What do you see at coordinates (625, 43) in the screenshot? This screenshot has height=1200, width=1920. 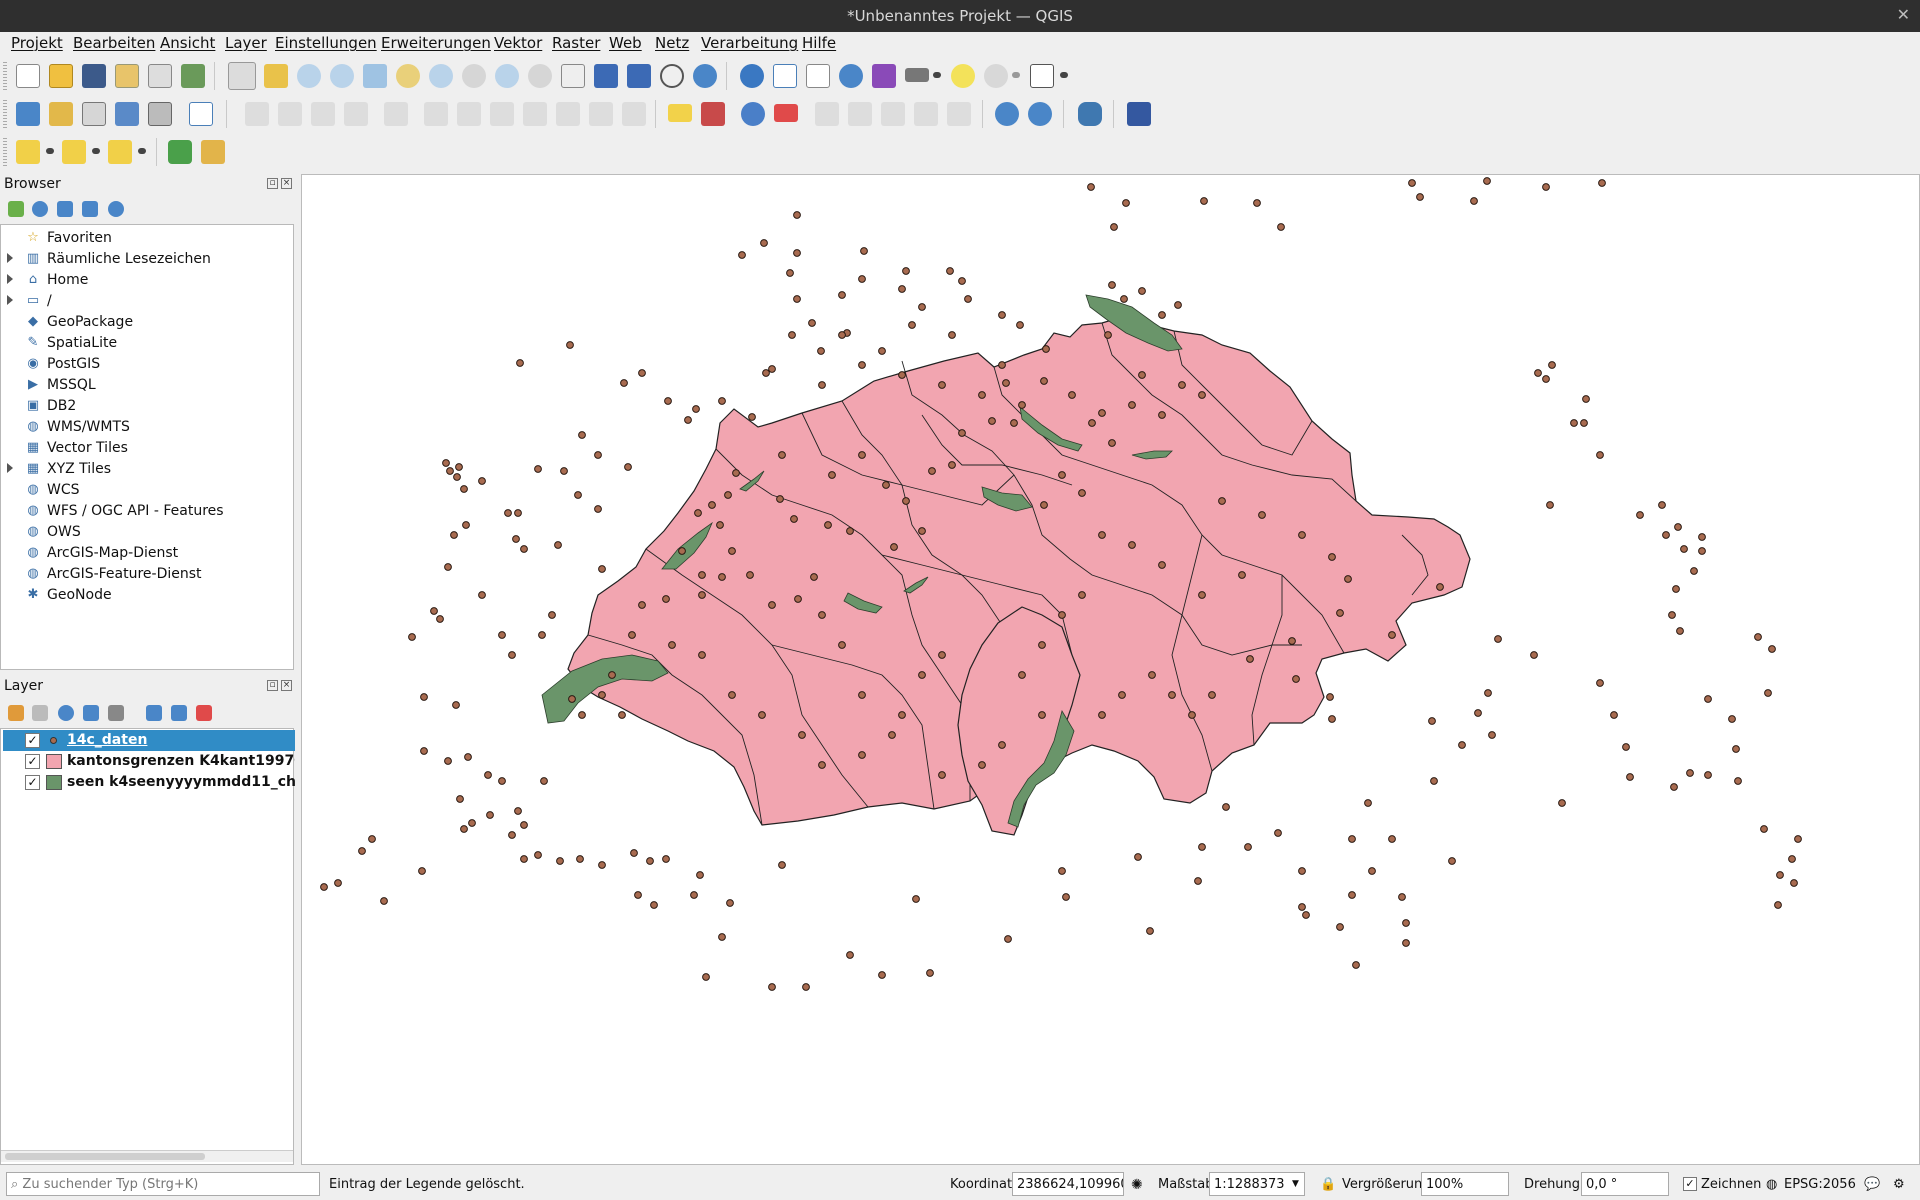 I see `menu-web: Web` at bounding box center [625, 43].